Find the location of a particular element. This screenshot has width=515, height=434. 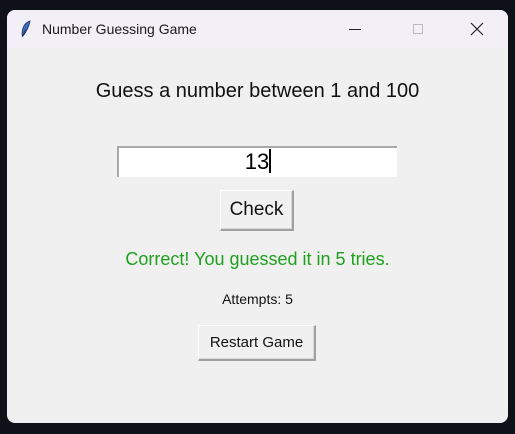

text-caret is located at coordinates (270, 161).